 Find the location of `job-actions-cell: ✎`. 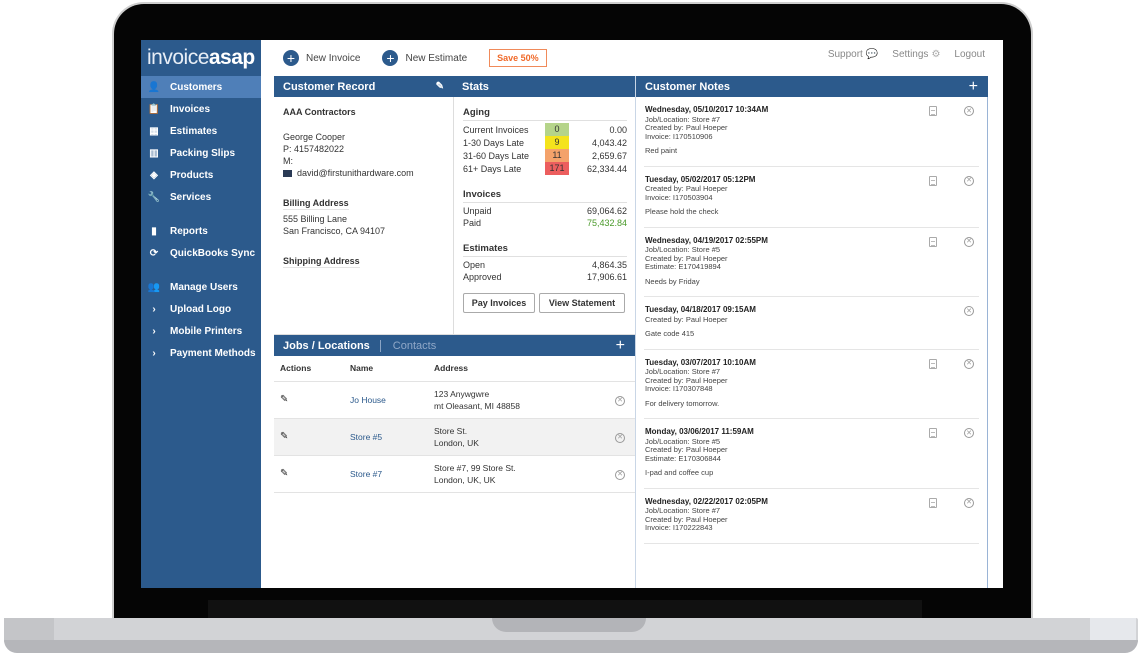

job-actions-cell: ✎ is located at coordinates (312, 474).